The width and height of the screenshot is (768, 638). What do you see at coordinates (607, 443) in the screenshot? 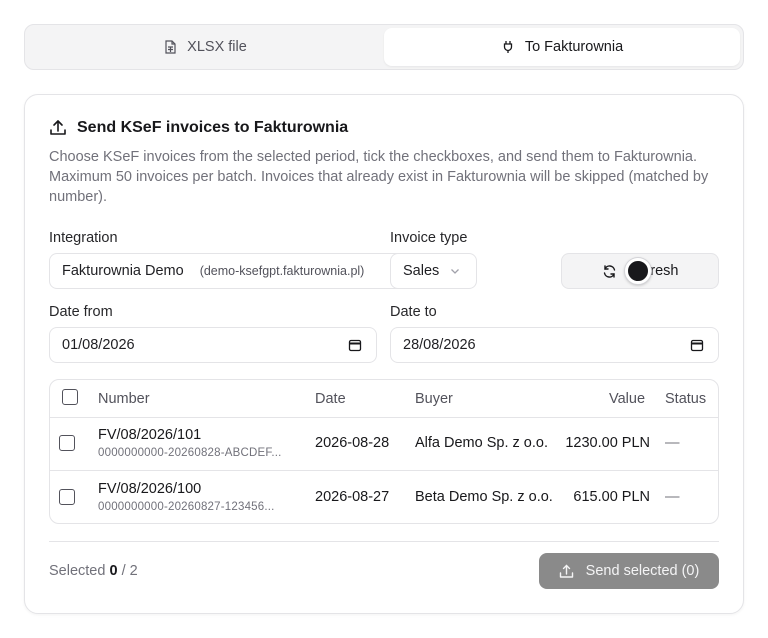
I see `invoice-value: 1230.00 PLN` at bounding box center [607, 443].